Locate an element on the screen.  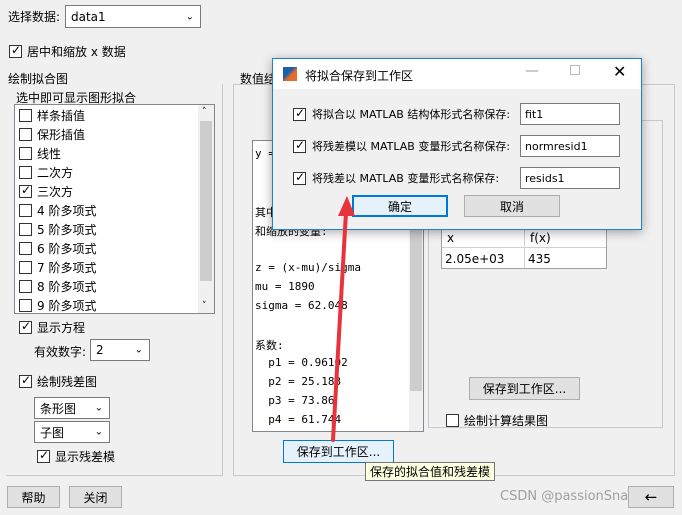
annotation-arrow is located at coordinates (343, 319).